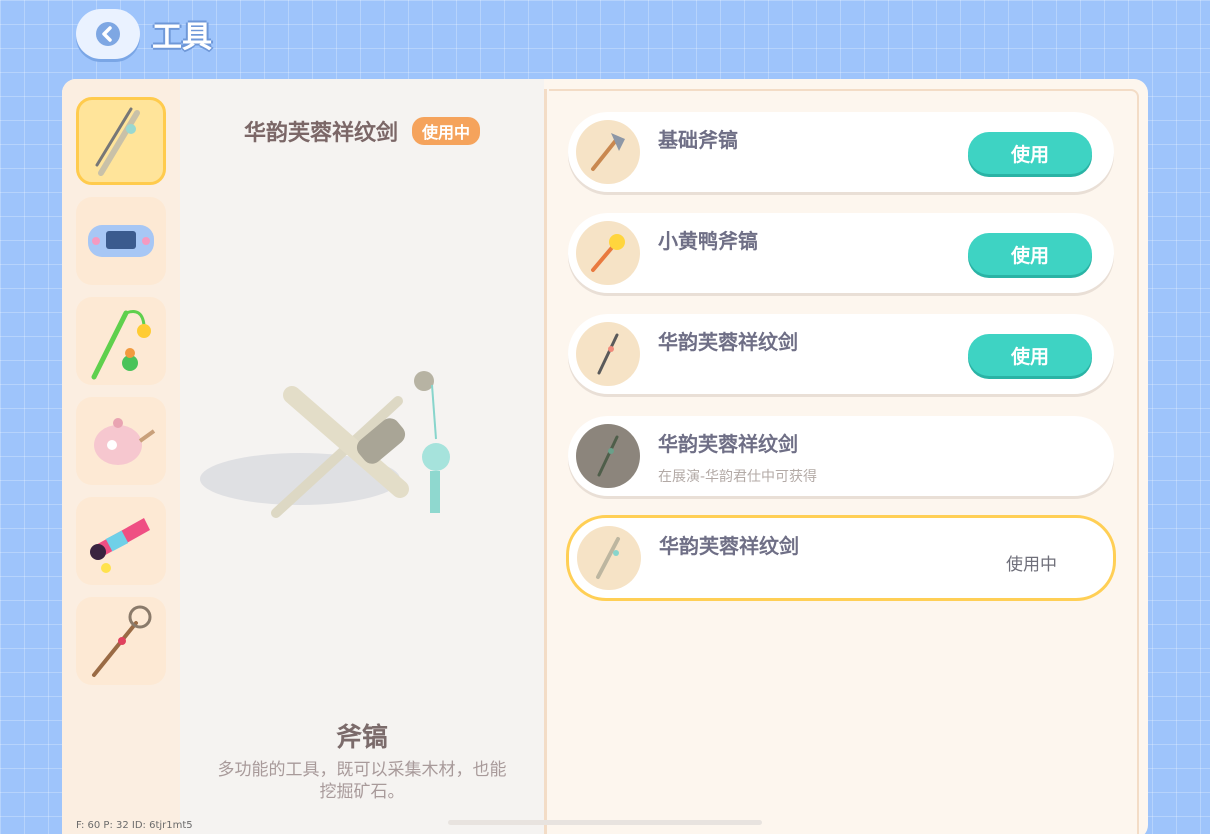 This screenshot has height=834, width=1210. What do you see at coordinates (125, 441) in the screenshot?
I see `teapot-icon` at bounding box center [125, 441].